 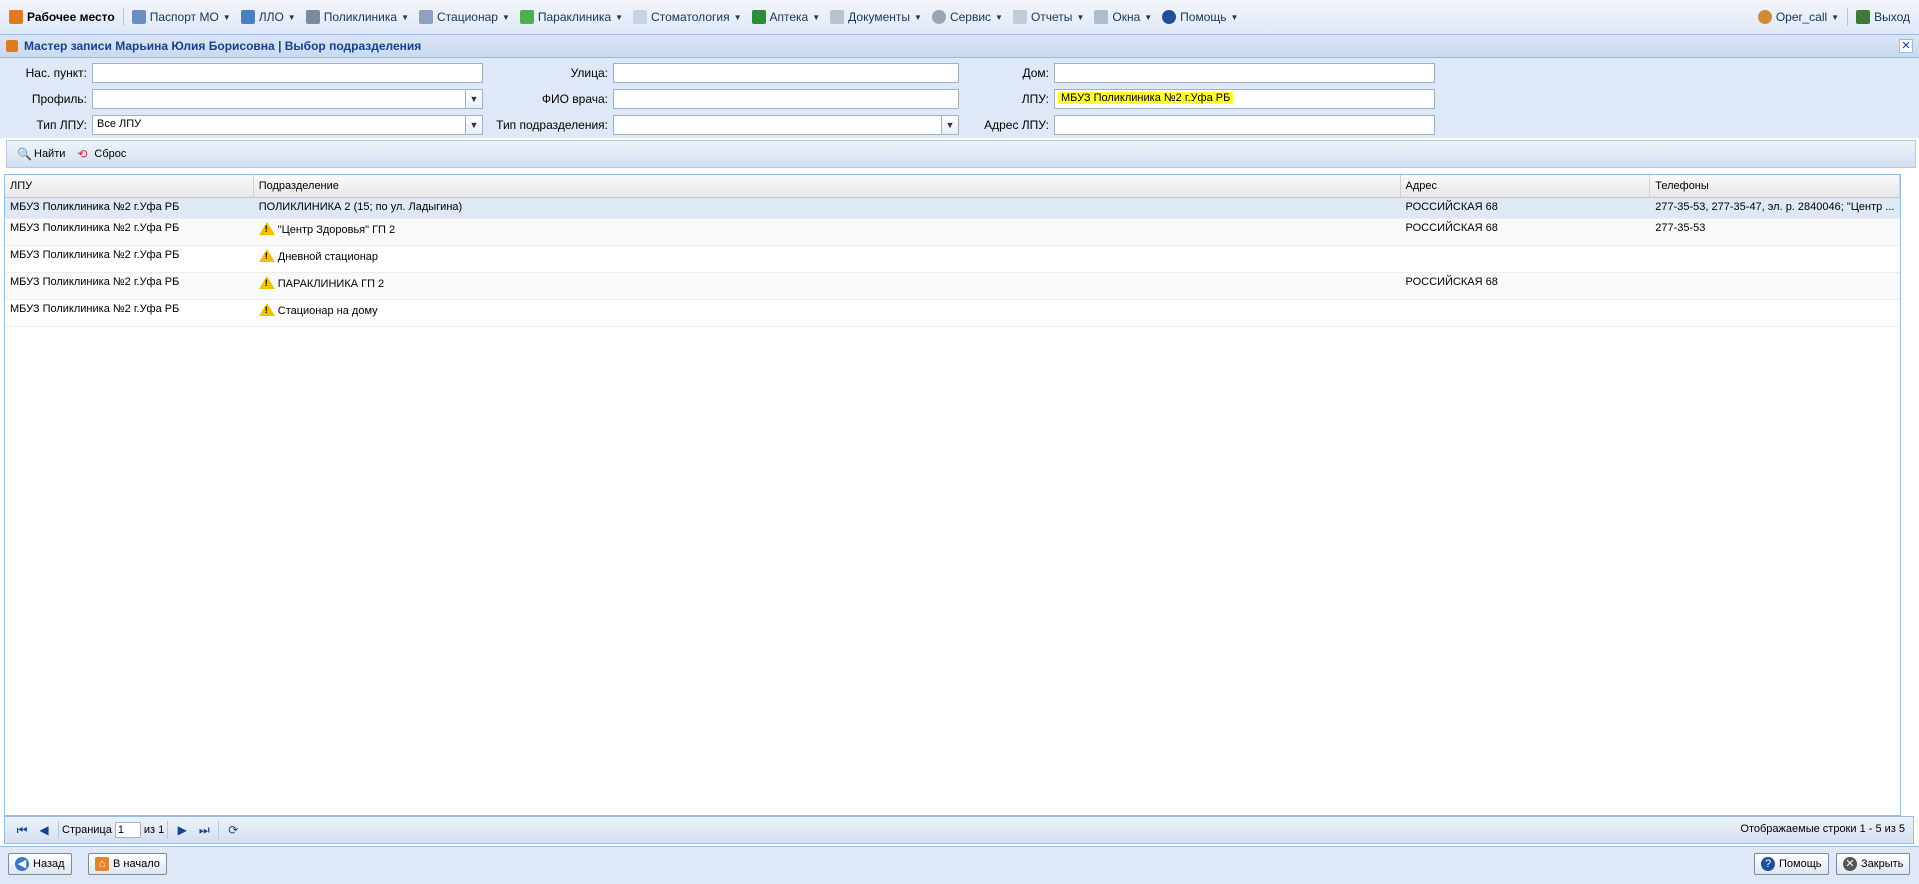 I want to click on dept-type-combo: ▼, so click(x=786, y=125).